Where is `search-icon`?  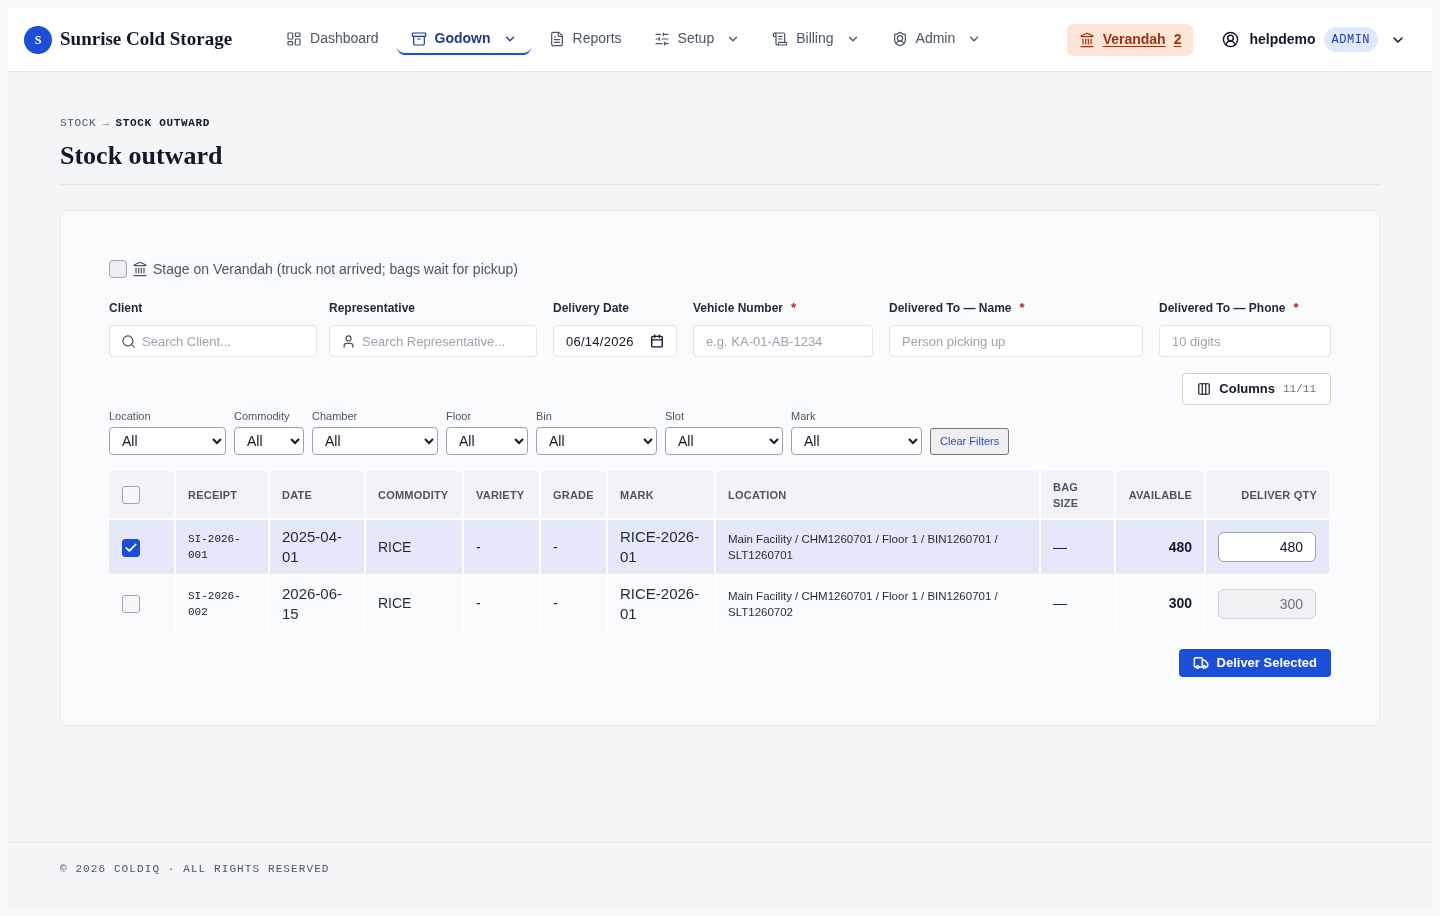 search-icon is located at coordinates (128, 341).